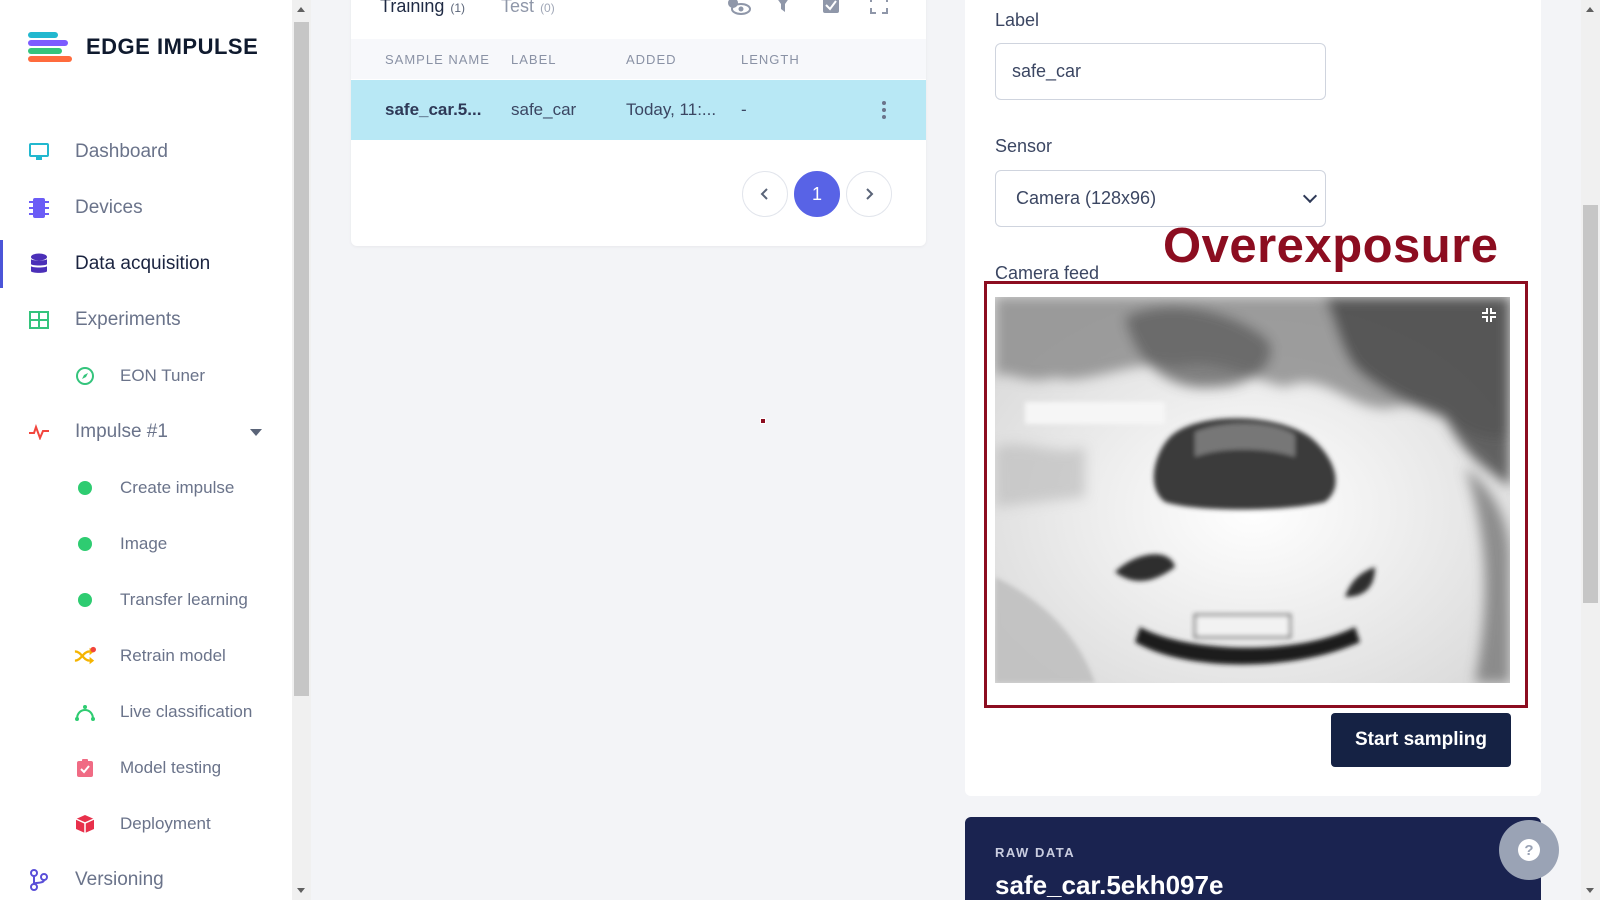 The height and width of the screenshot is (900, 1600). I want to click on prev-page-button, so click(765, 194).